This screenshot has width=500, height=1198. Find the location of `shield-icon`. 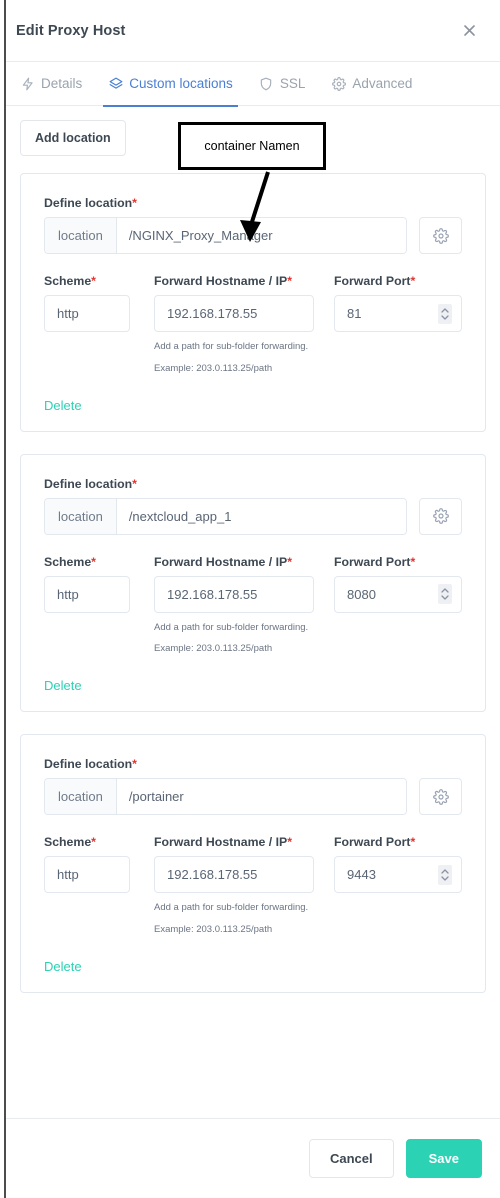

shield-icon is located at coordinates (266, 83).